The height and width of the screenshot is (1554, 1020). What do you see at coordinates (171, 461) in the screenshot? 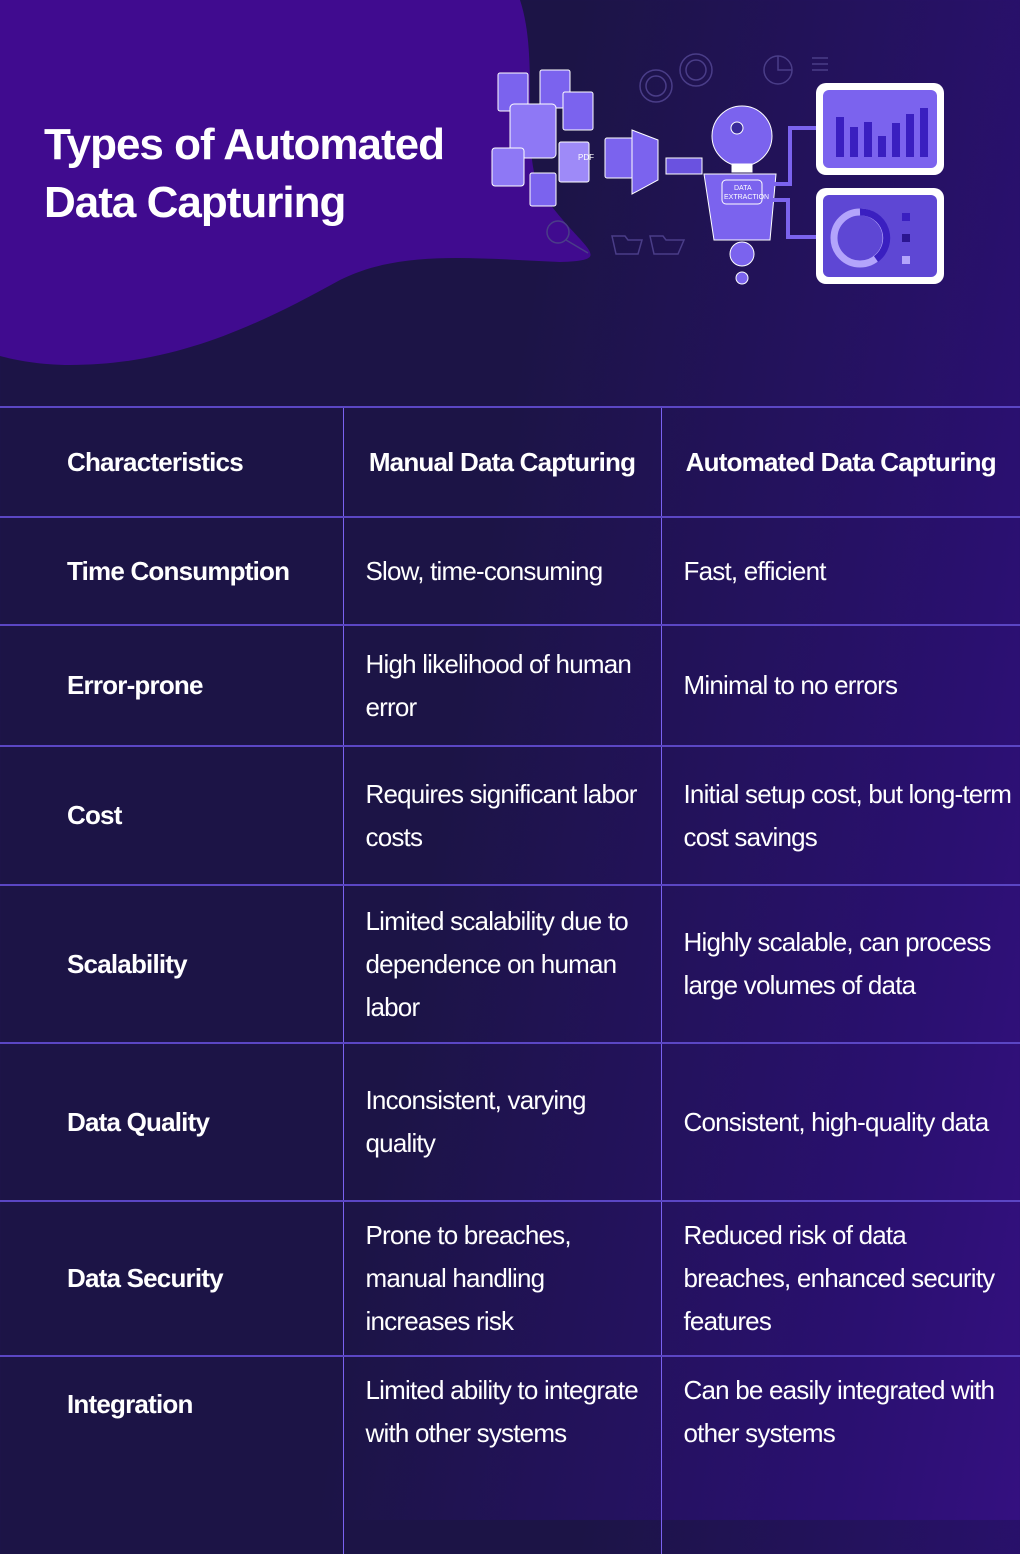
I see `header-characteristics: Characteristics` at bounding box center [171, 461].